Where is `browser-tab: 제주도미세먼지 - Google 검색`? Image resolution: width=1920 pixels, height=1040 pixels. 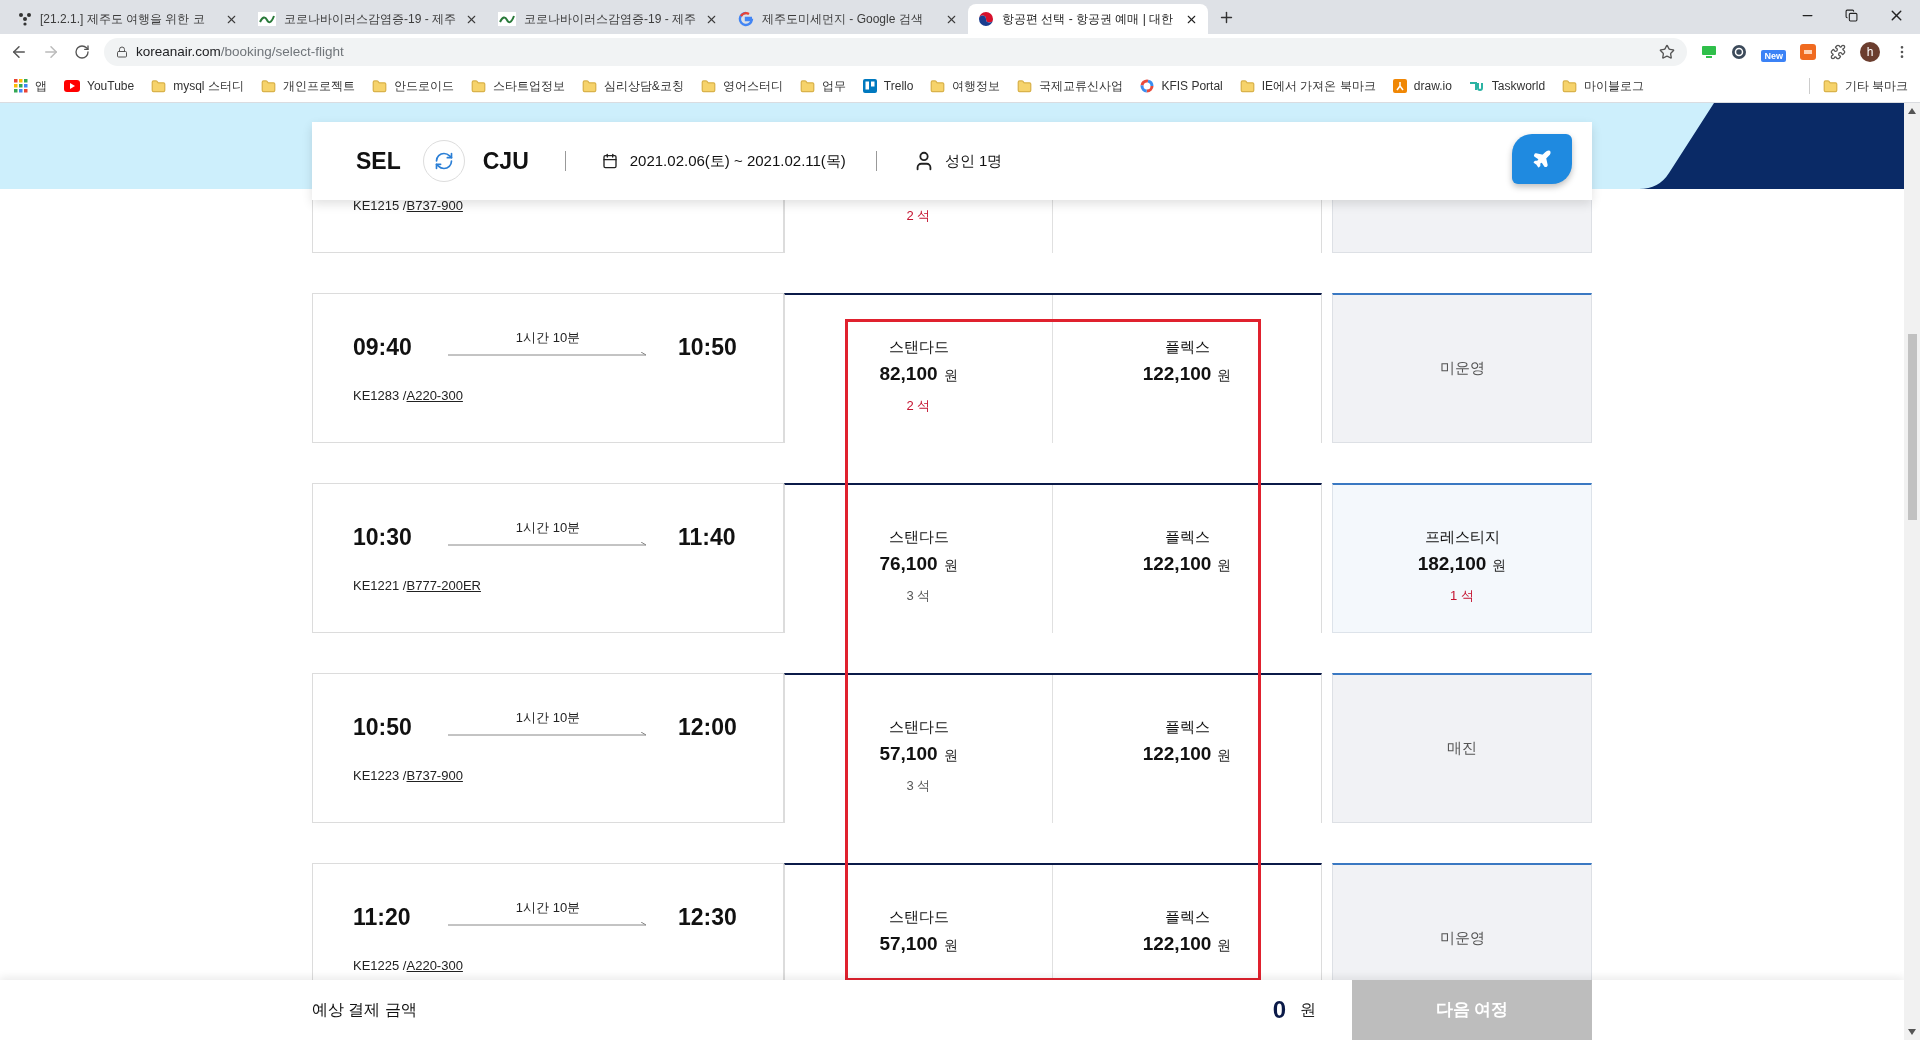 browser-tab: 제주도미세먼지 - Google 검색 is located at coordinates (848, 19).